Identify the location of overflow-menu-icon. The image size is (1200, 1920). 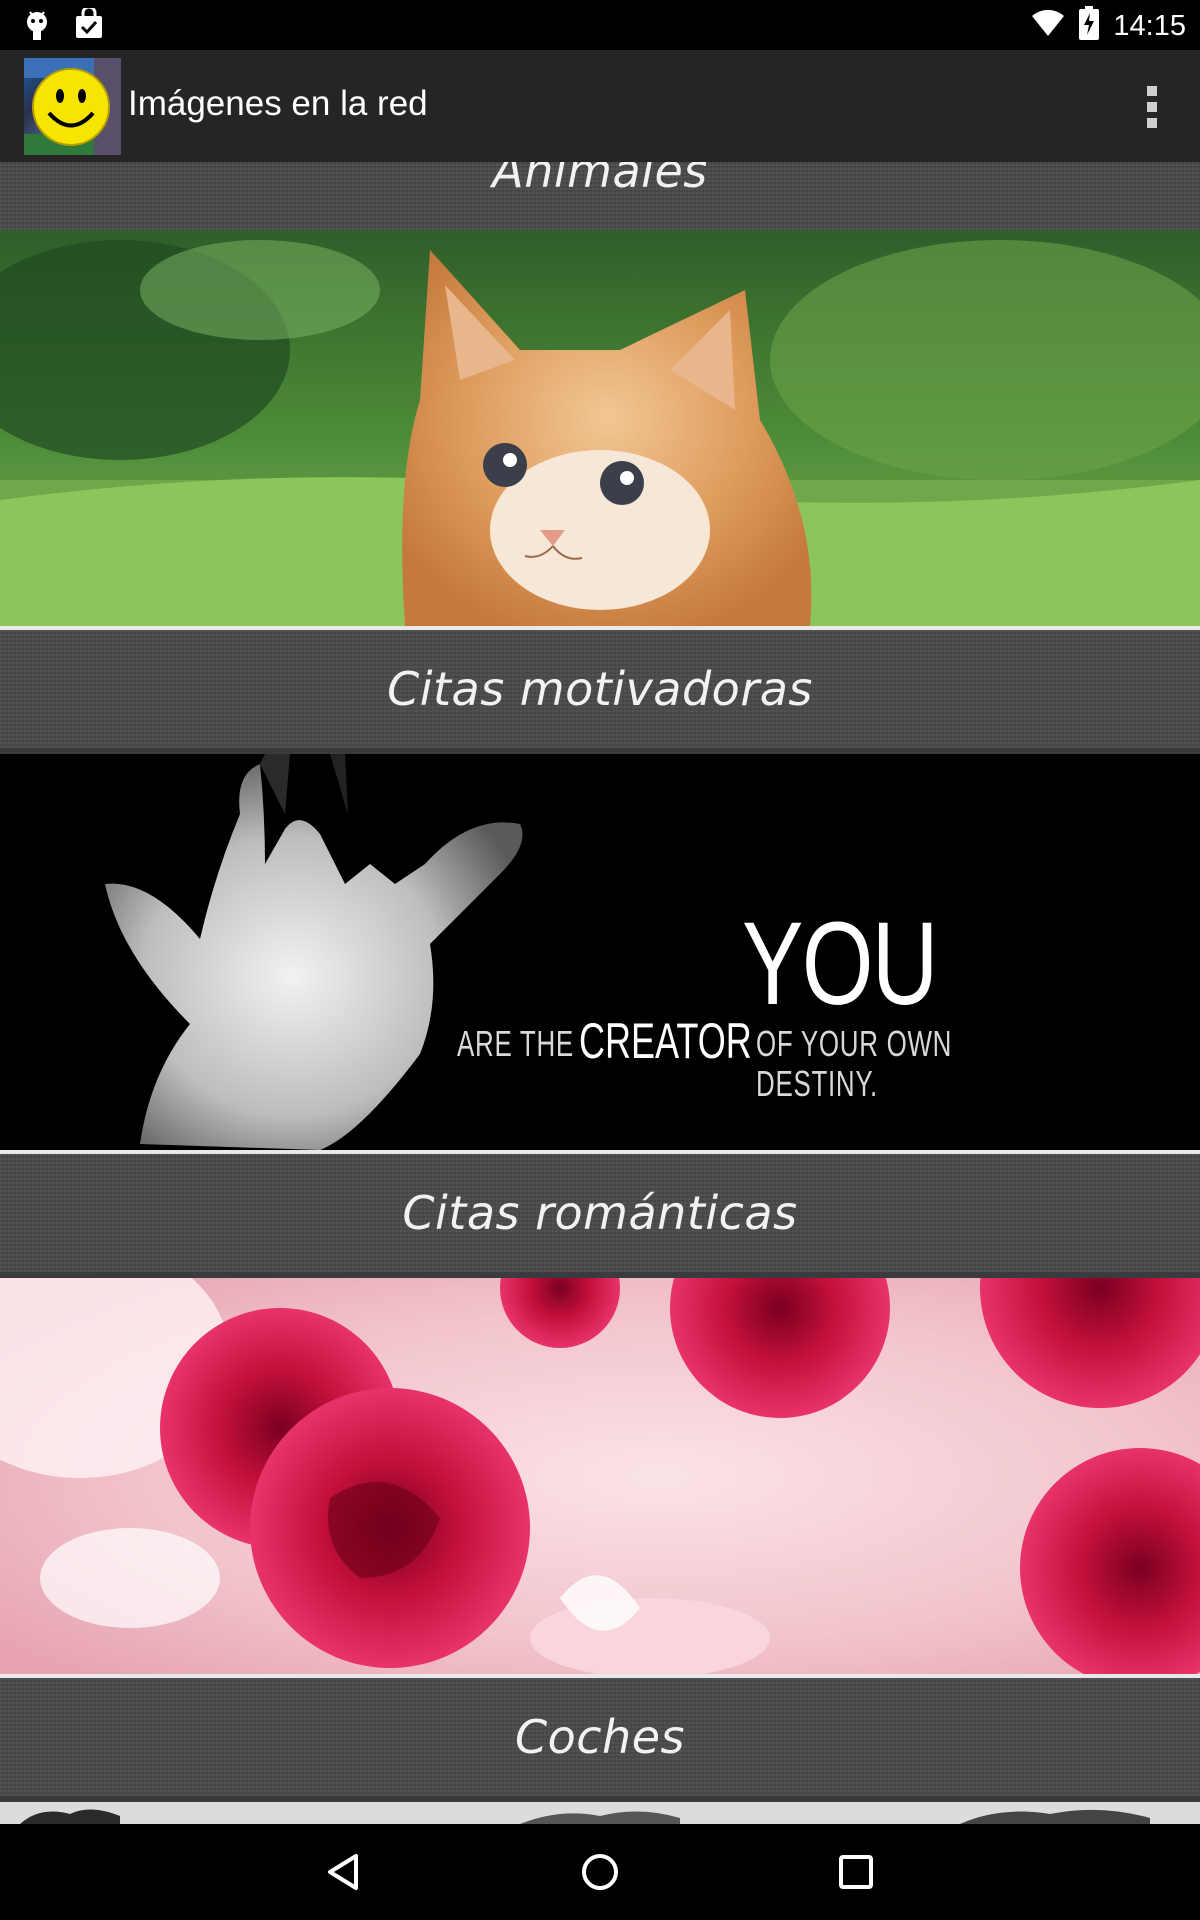
(1152, 107).